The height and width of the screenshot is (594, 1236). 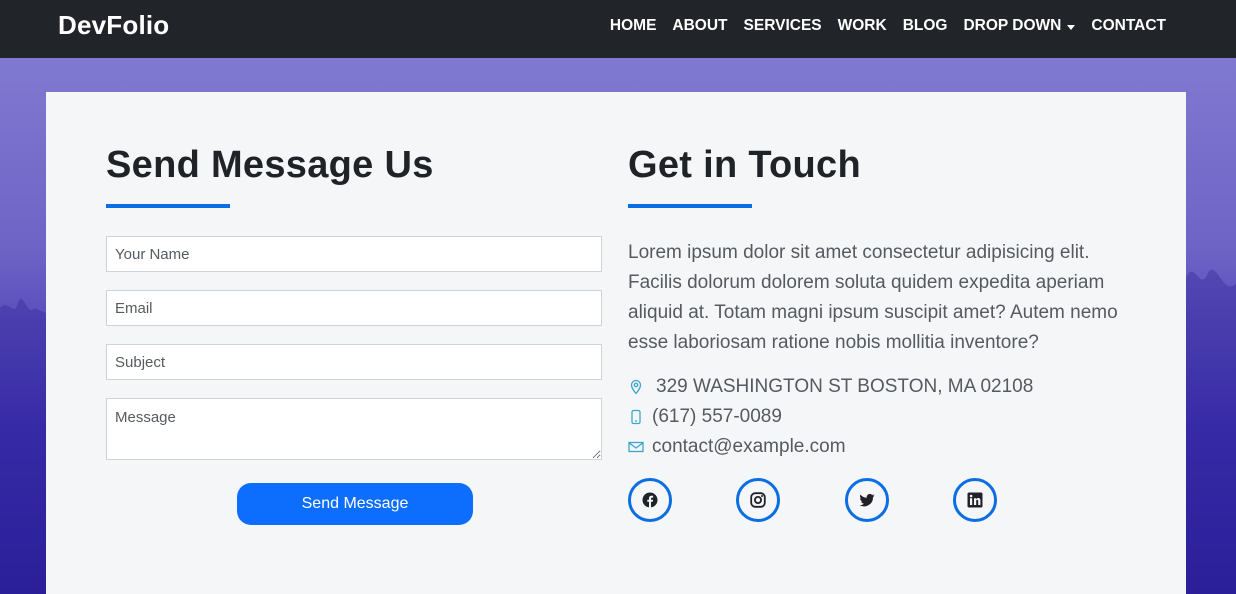 What do you see at coordinates (636, 447) in the screenshot?
I see `envelope-icon` at bounding box center [636, 447].